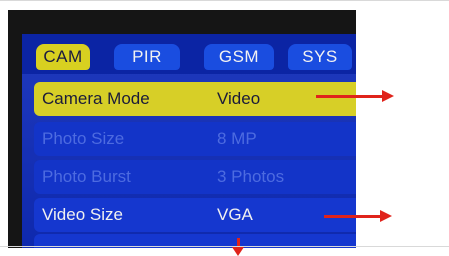  Describe the element at coordinates (96, 98) in the screenshot. I see `menu-row-label: Camera Mode` at that location.